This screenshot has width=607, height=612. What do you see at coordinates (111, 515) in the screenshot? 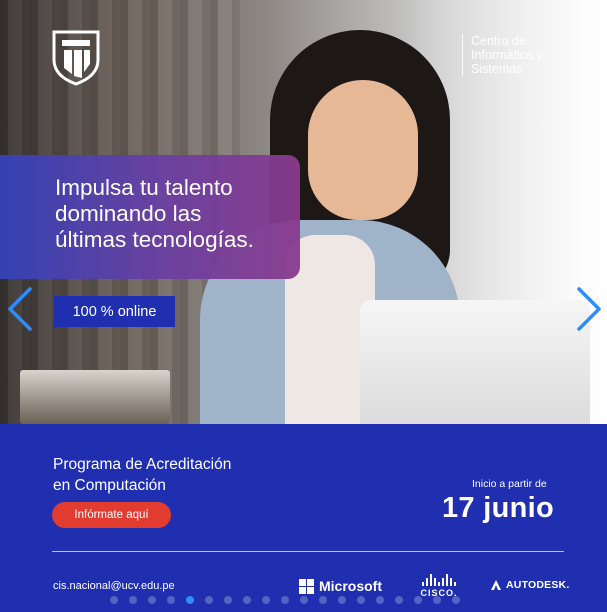
I see `more-info-button: Infórmate aquí` at bounding box center [111, 515].